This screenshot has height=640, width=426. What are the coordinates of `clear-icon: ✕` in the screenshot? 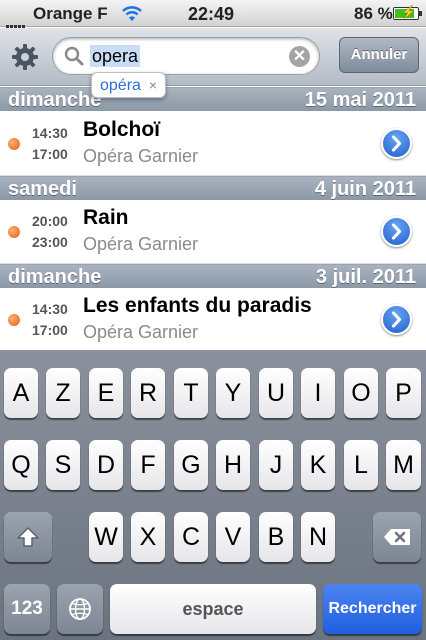 It's located at (299, 56).